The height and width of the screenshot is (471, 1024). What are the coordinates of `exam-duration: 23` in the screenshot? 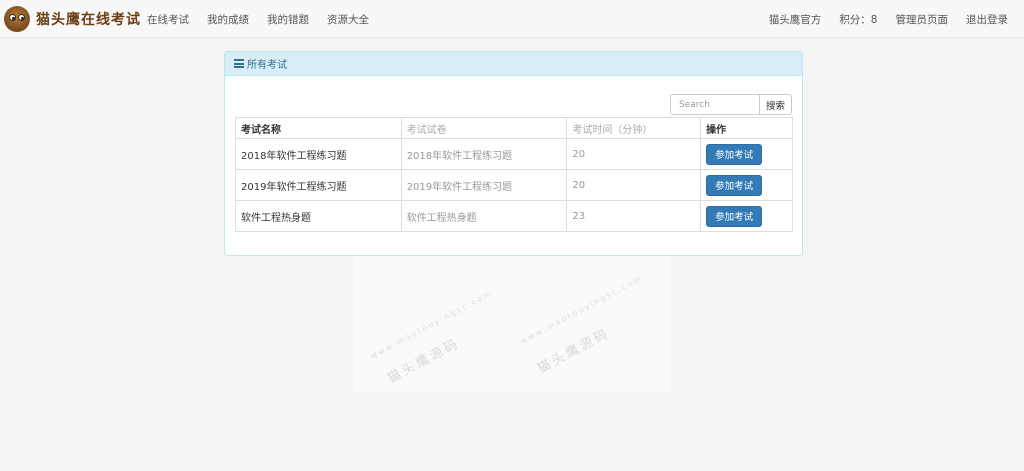 It's located at (634, 216).